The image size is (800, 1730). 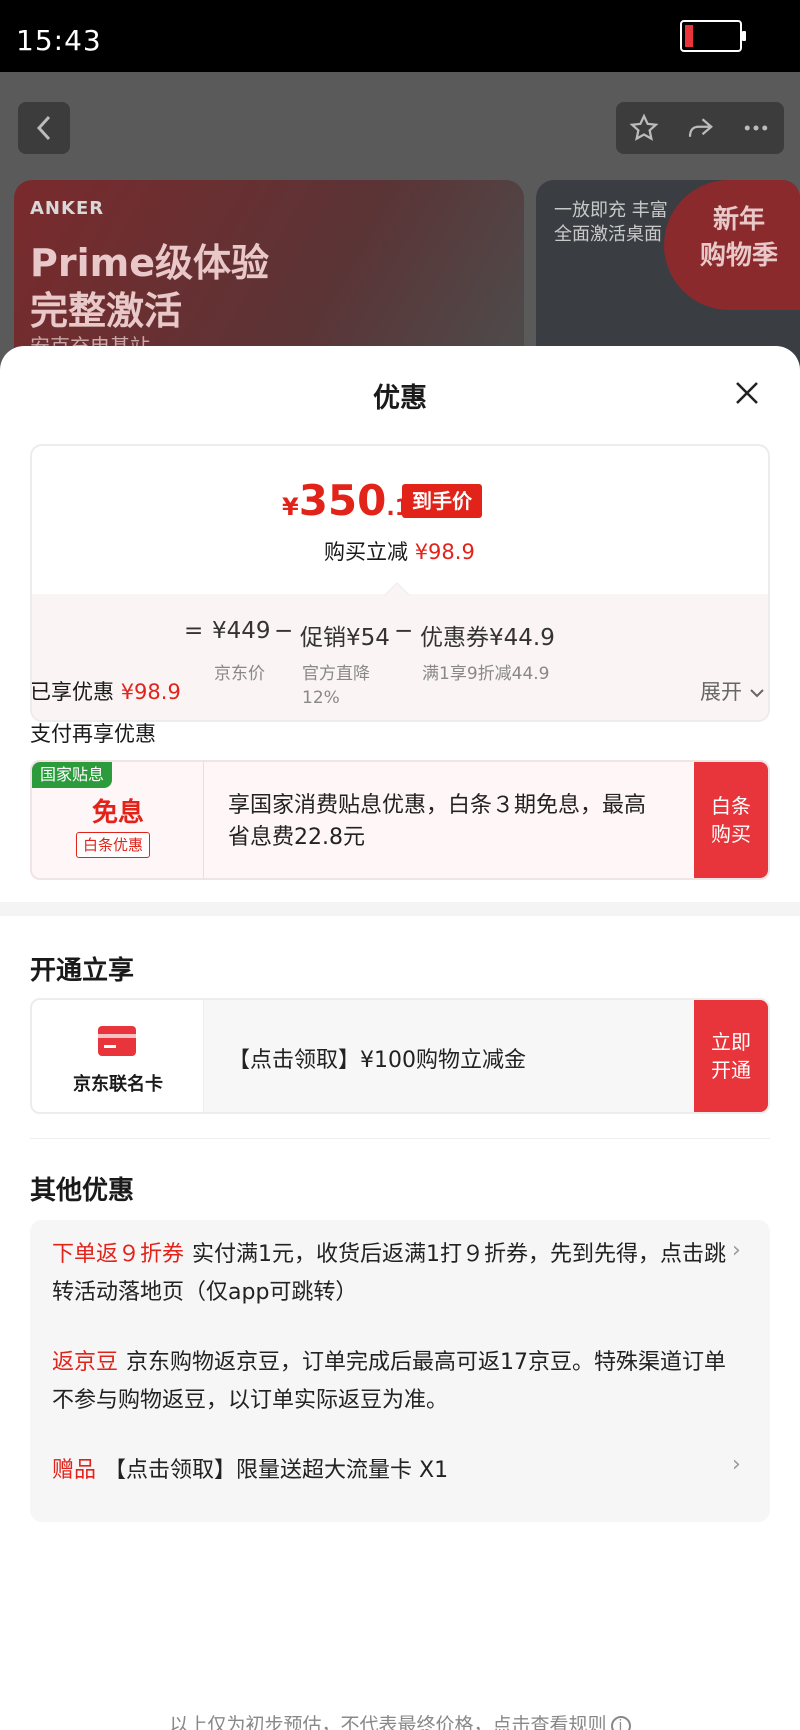 What do you see at coordinates (59, 40) in the screenshot?
I see `status-time: 15:43` at bounding box center [59, 40].